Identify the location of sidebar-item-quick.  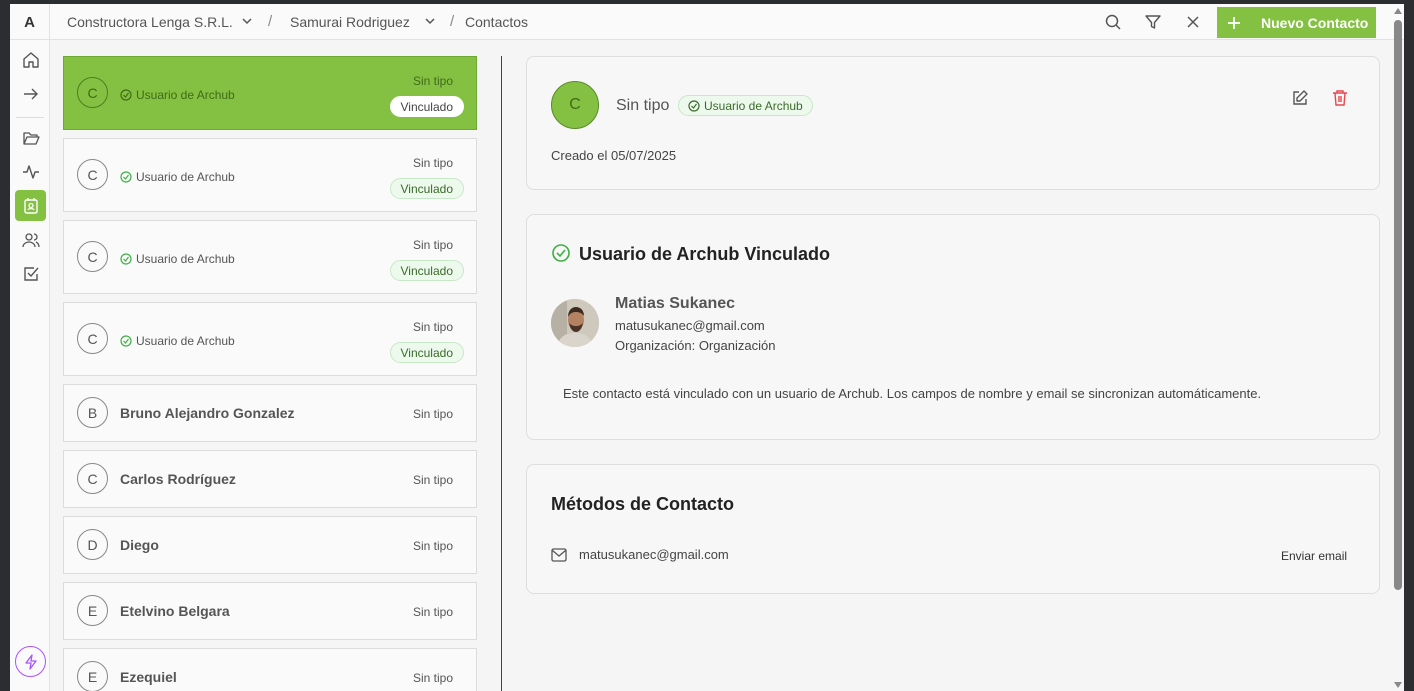
(30, 661).